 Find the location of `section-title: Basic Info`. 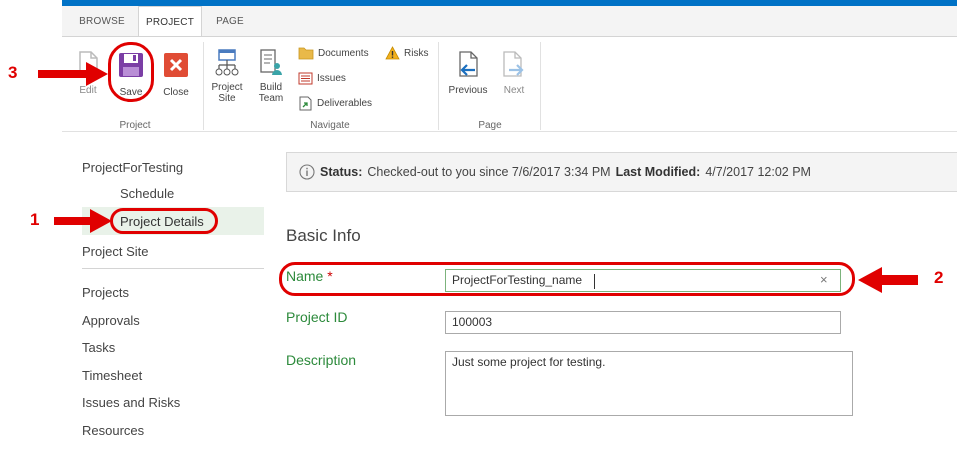

section-title: Basic Info is located at coordinates (323, 235).